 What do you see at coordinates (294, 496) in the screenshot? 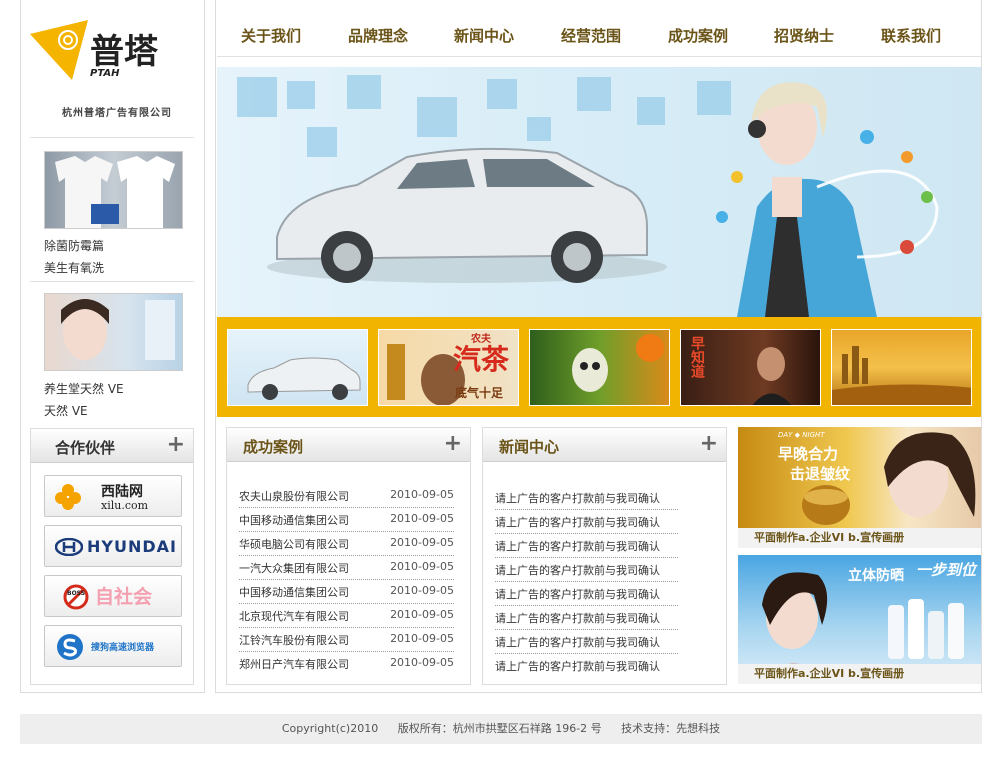
I see `case-name: 农夫山泉股份有限公司` at bounding box center [294, 496].